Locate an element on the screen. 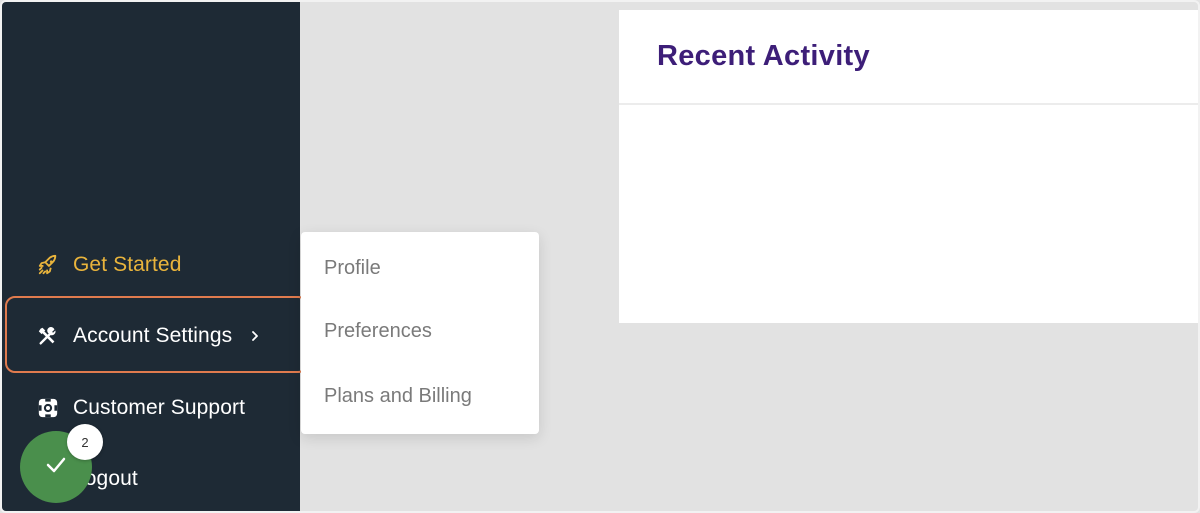 Image resolution: width=1200 pixels, height=513 pixels. focus-highlight is located at coordinates (156, 334).